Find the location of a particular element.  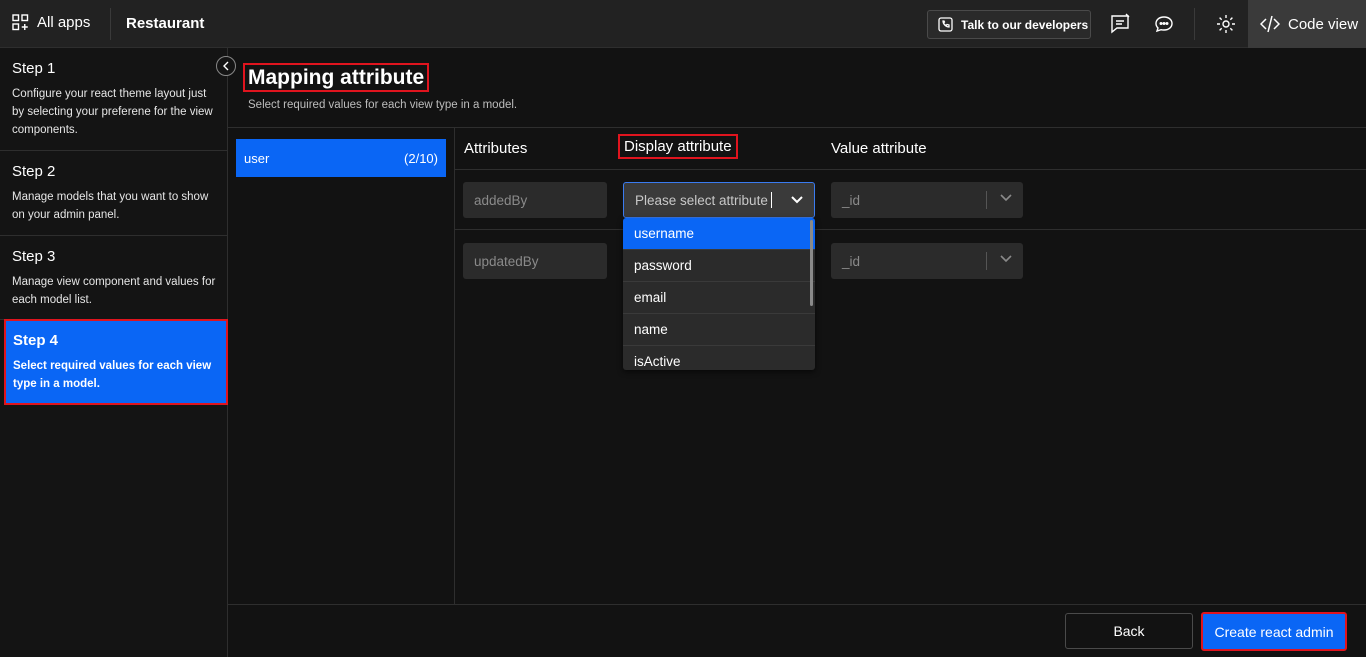

step-title: Step 3 is located at coordinates (34, 256).